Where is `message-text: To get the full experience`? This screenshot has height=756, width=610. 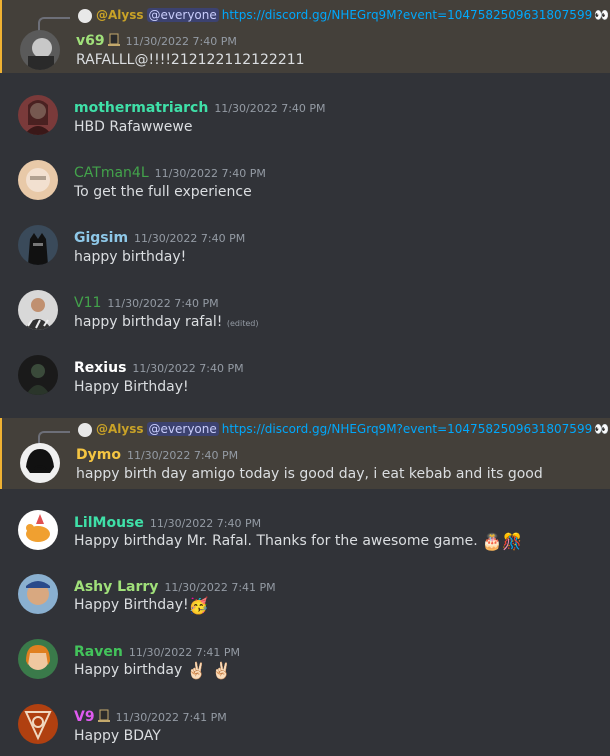 message-text: To get the full experience is located at coordinates (163, 192).